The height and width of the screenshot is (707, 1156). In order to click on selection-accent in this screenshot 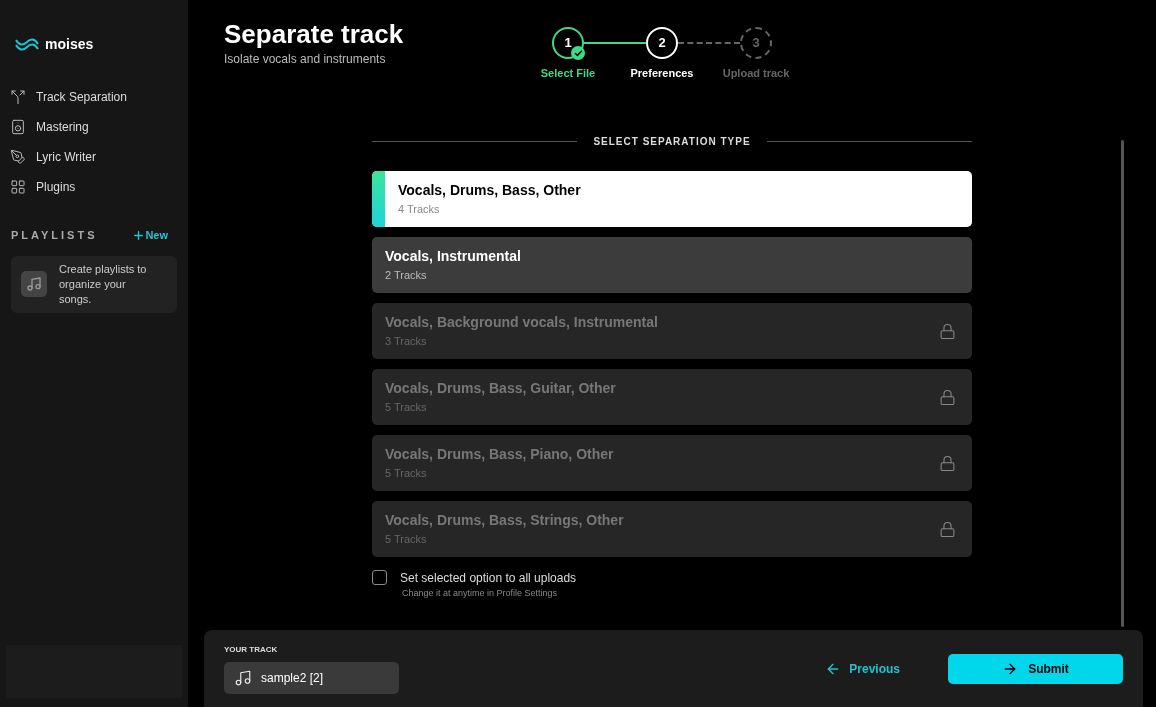, I will do `click(378, 199)`.